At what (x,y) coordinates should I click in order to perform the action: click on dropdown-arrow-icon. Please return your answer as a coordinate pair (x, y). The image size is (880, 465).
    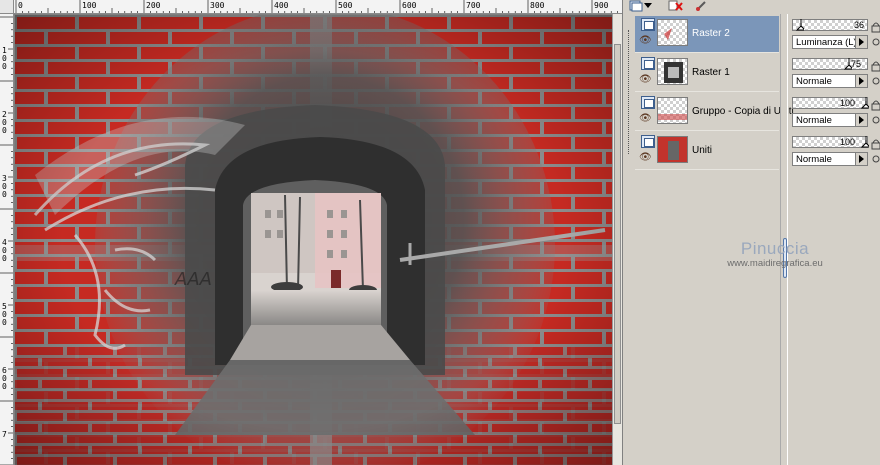
    Looking at the image, I should click on (648, 6).